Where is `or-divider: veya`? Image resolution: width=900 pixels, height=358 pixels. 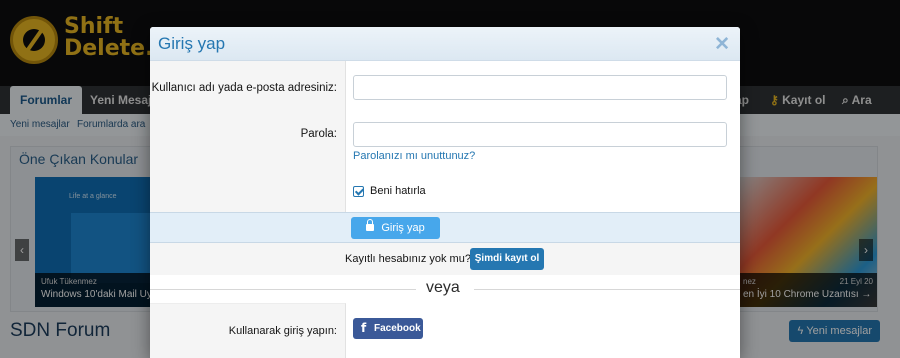
or-divider: veya is located at coordinates (445, 289).